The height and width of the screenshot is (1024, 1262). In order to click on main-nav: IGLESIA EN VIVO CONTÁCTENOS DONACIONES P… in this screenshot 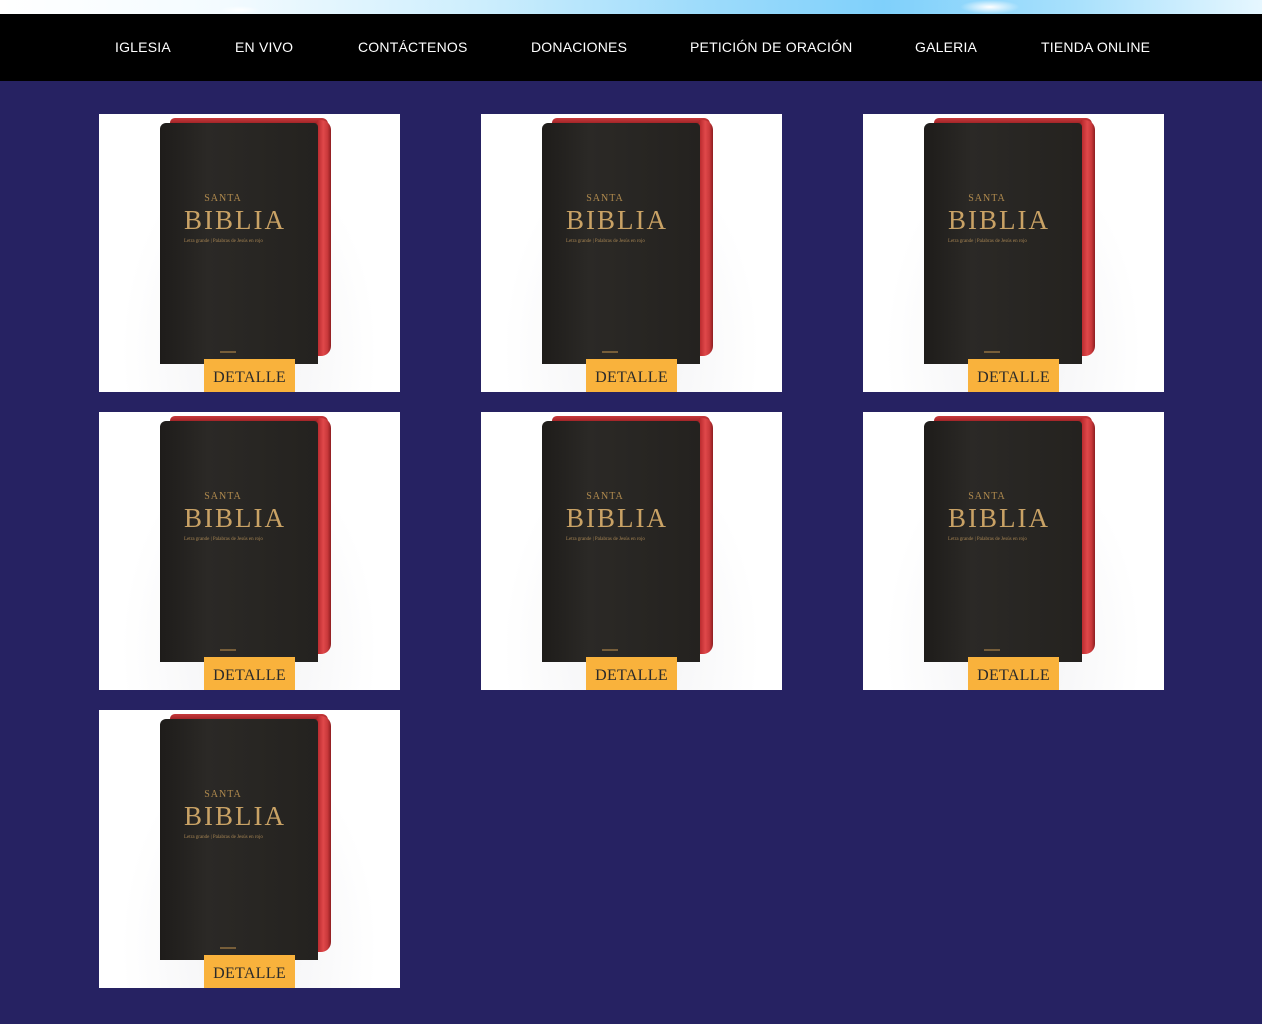, I will do `click(631, 47)`.